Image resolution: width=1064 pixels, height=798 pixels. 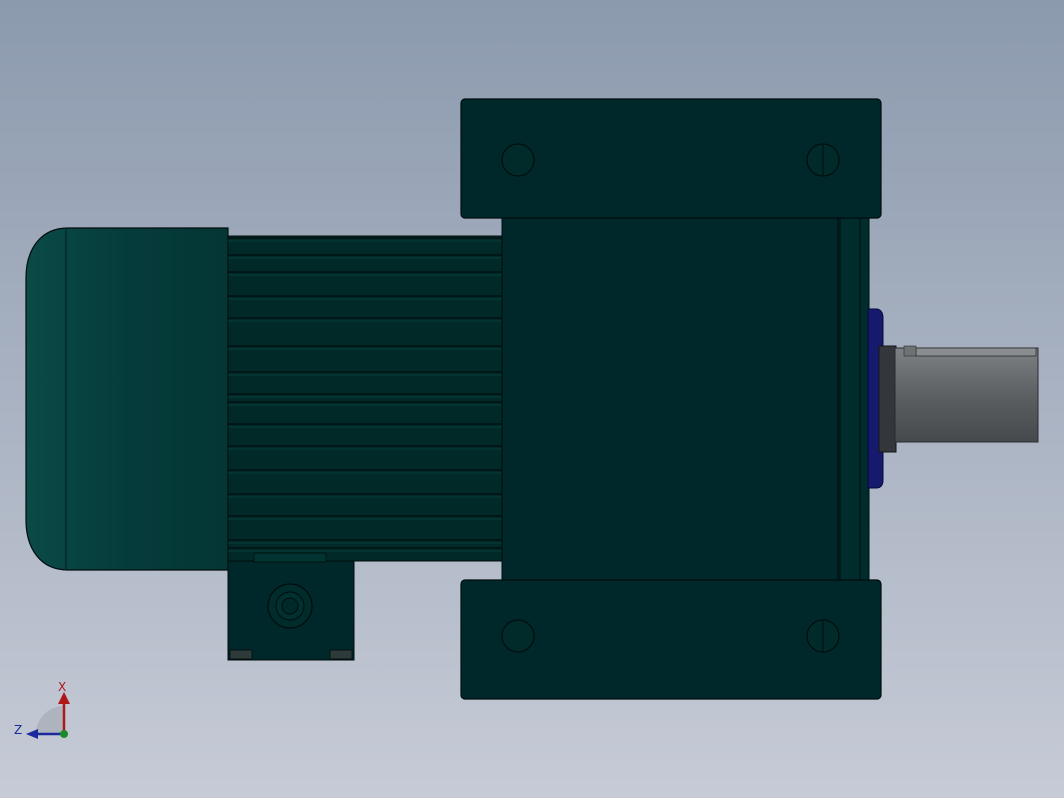 I want to click on motor-end-cap, so click(x=127, y=399).